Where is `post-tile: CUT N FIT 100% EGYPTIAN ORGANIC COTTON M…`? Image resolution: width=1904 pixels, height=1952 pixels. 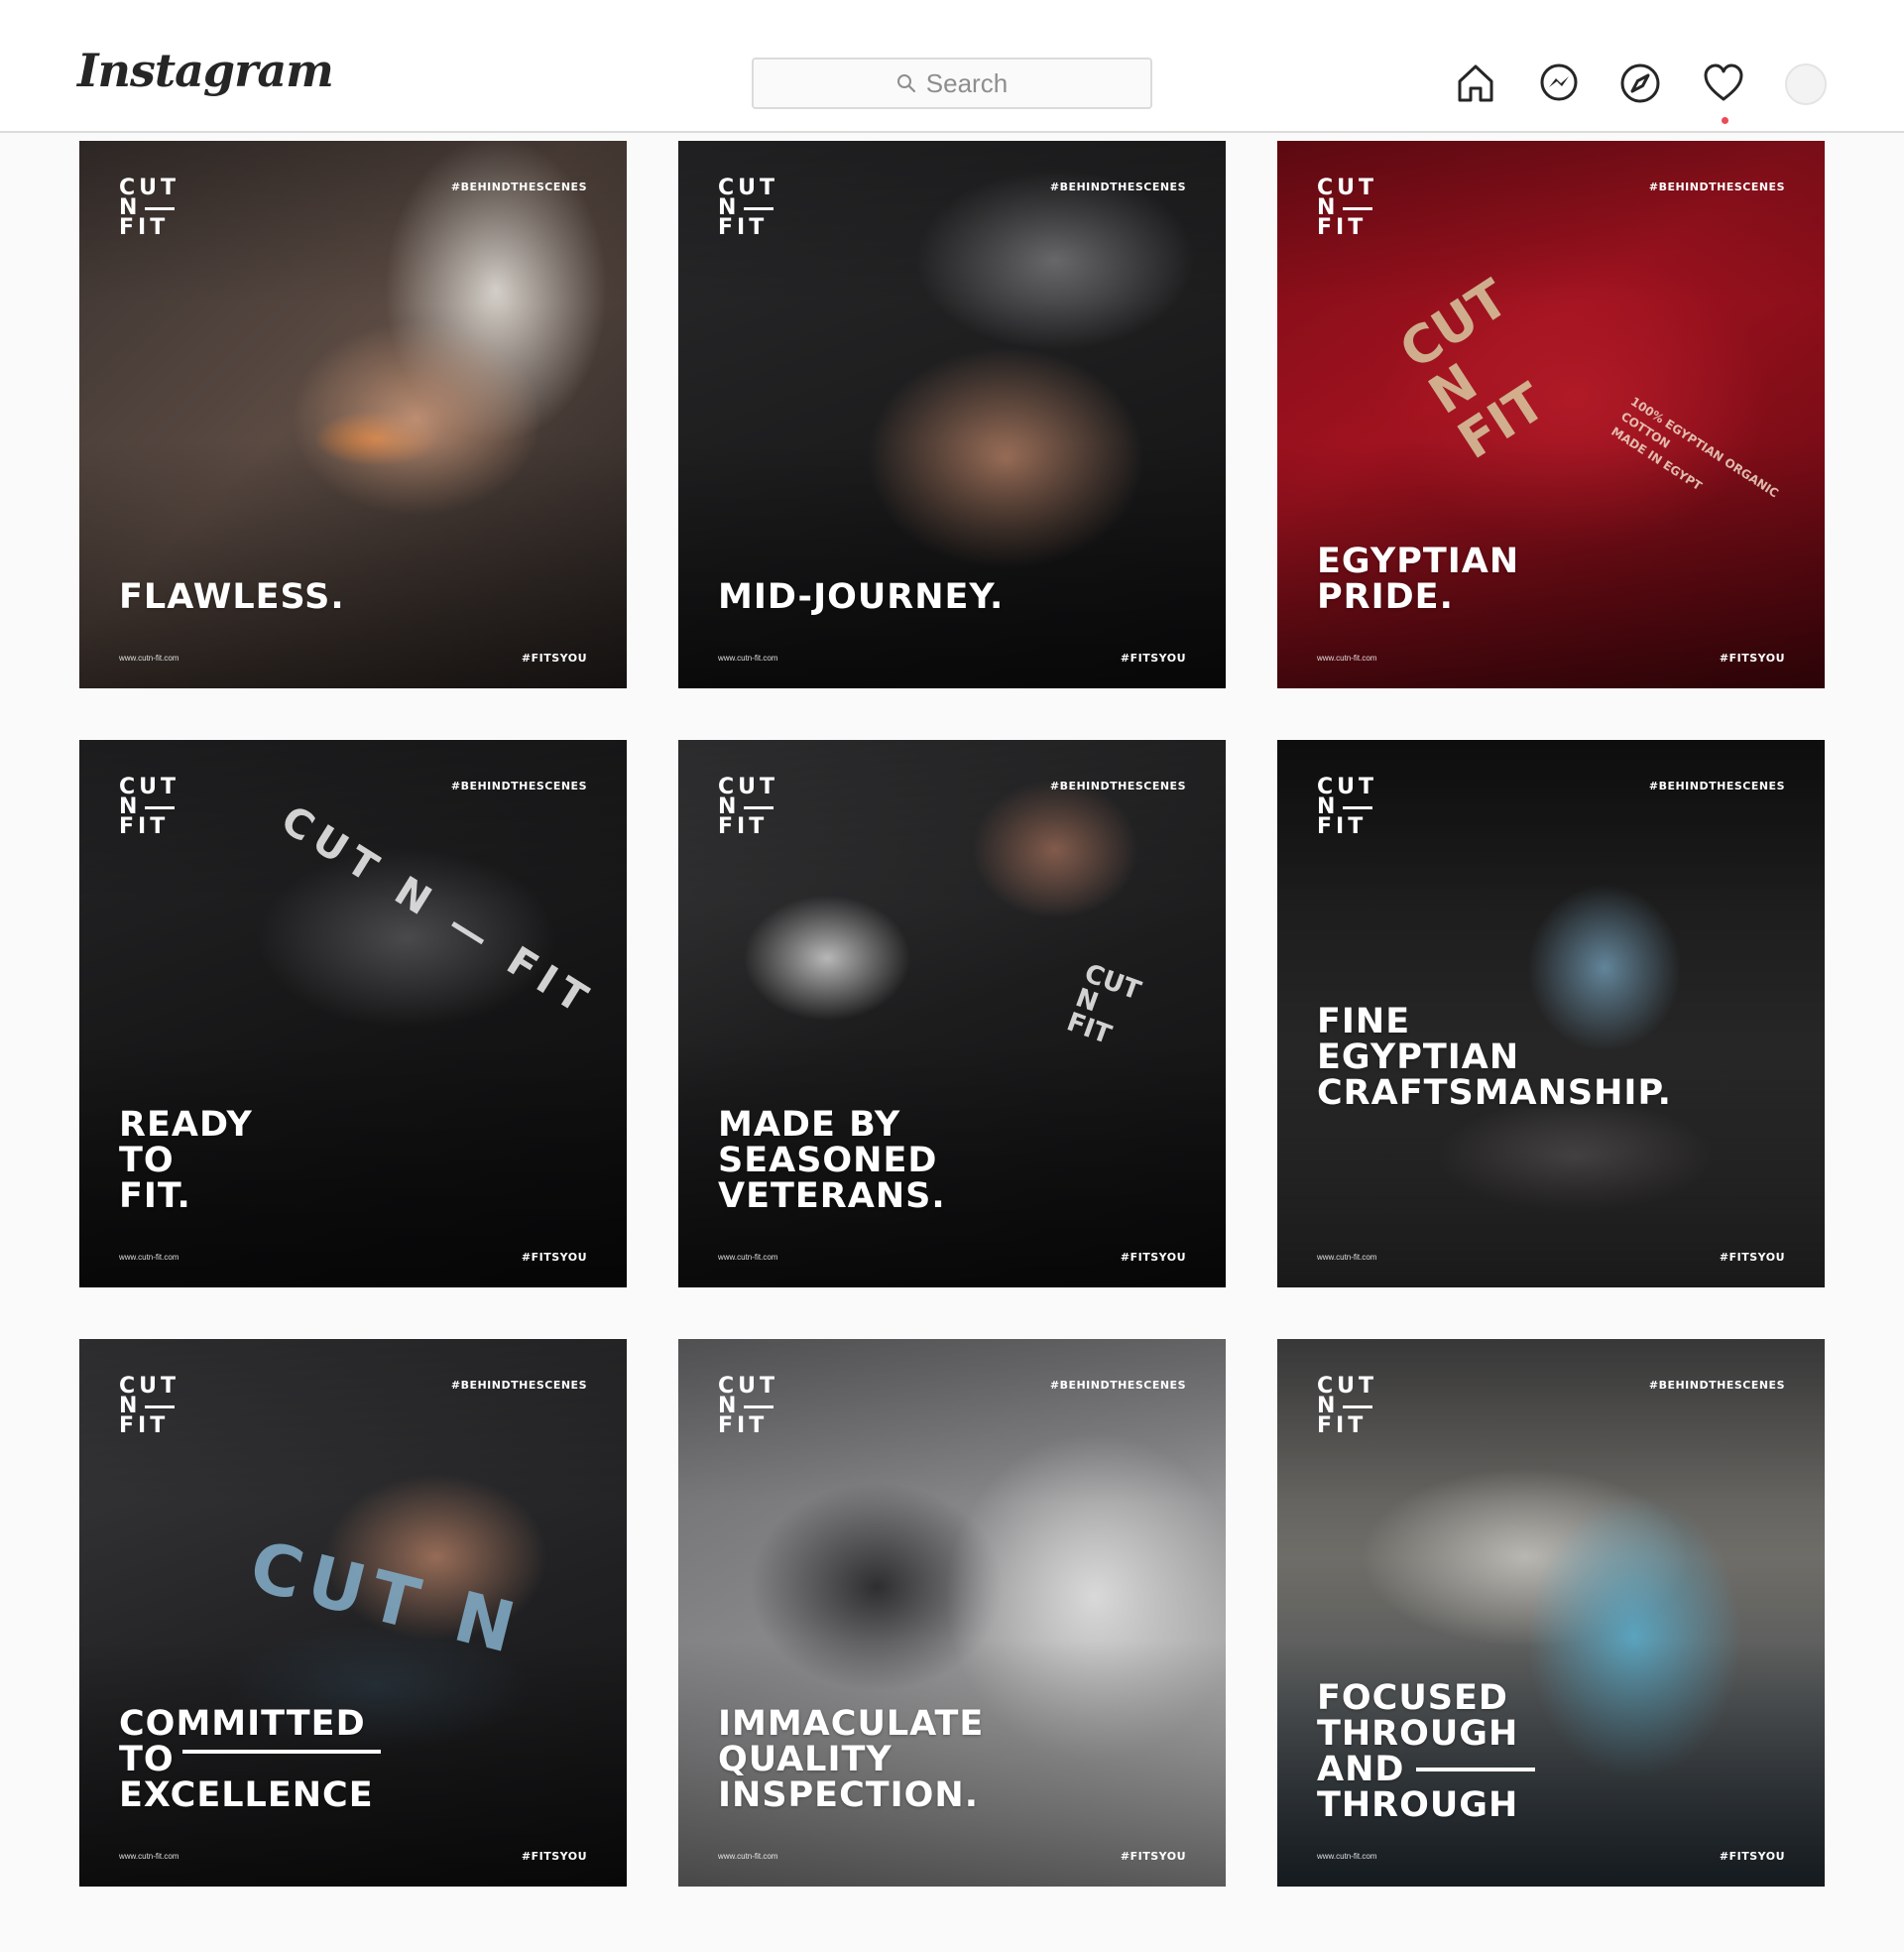 post-tile: CUT N FIT 100% EGYPTIAN ORGANIC COTTON M… is located at coordinates (1551, 414).